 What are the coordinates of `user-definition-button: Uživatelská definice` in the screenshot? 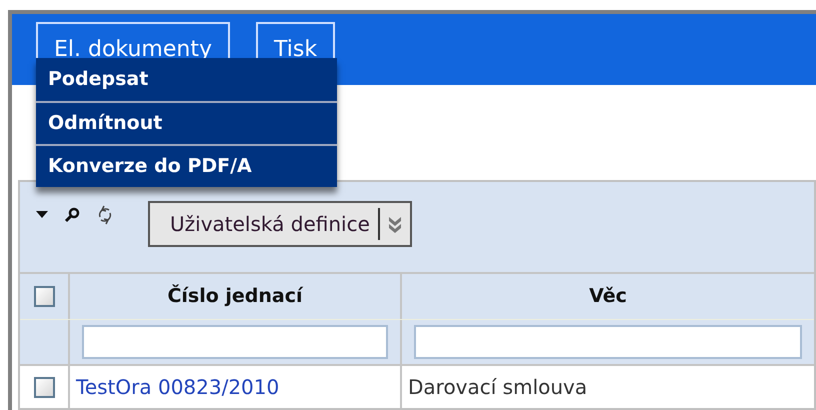 It's located at (280, 224).